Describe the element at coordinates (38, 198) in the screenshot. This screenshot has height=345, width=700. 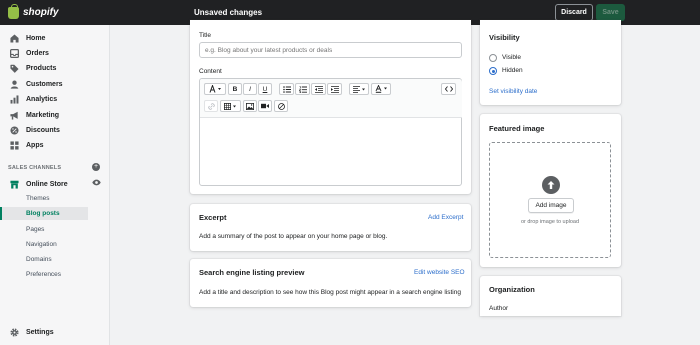
I see `sidebar-sub-item-label: Themes` at that location.